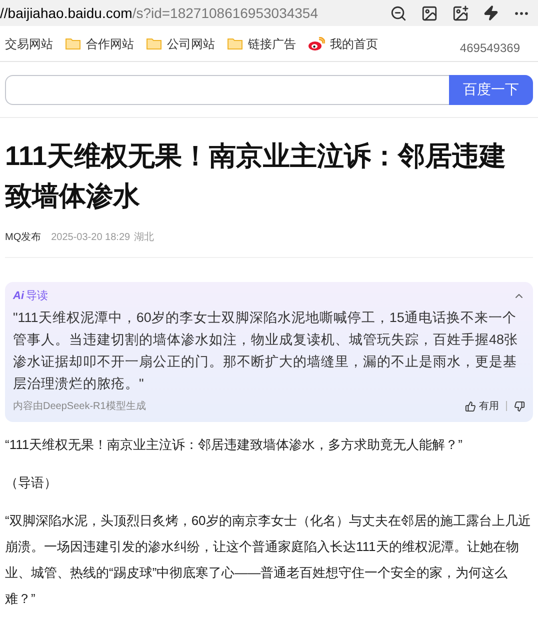  Describe the element at coordinates (261, 43) in the screenshot. I see `bookmark-item: 链接广告` at that location.